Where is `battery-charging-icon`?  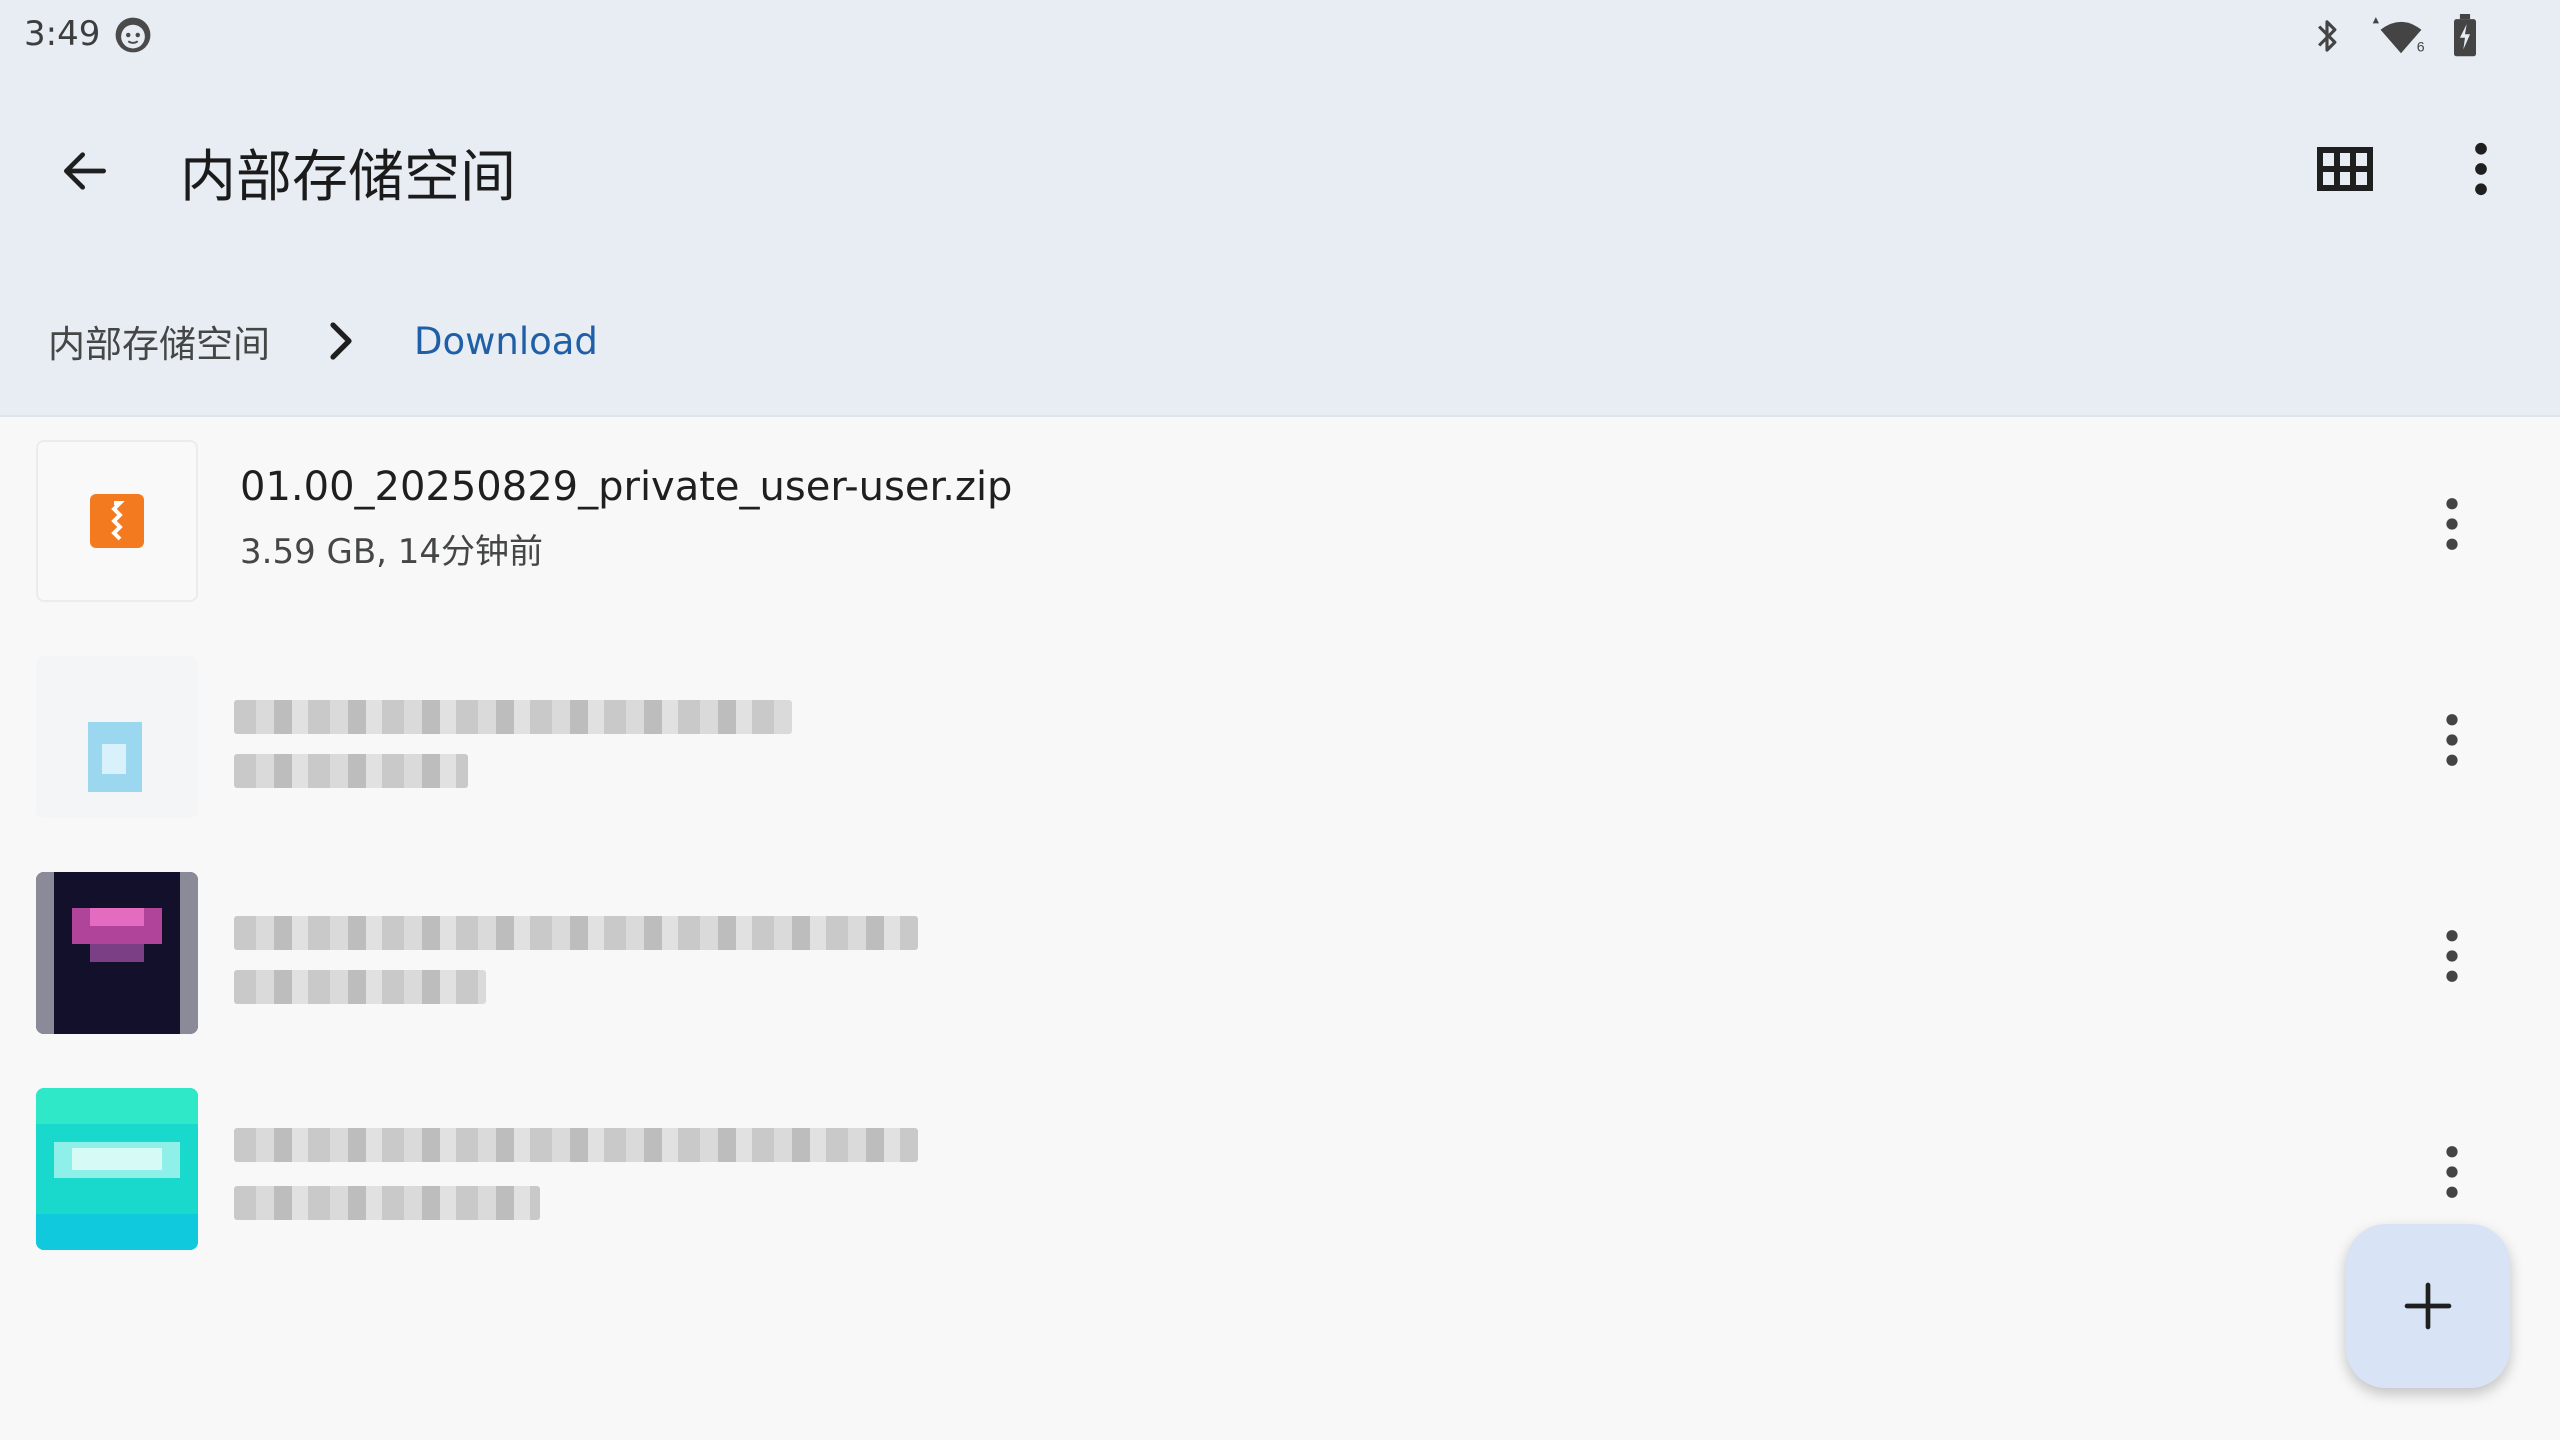
battery-charging-icon is located at coordinates (2465, 35).